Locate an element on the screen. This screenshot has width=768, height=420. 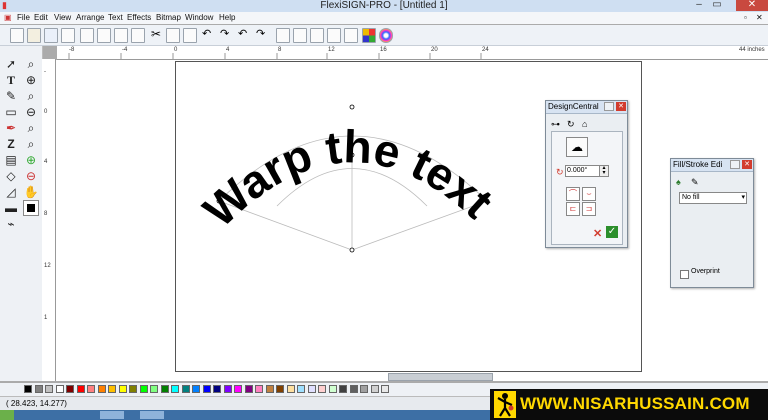
node-tab-icon: ⊶ is located at coordinates (555, 124).